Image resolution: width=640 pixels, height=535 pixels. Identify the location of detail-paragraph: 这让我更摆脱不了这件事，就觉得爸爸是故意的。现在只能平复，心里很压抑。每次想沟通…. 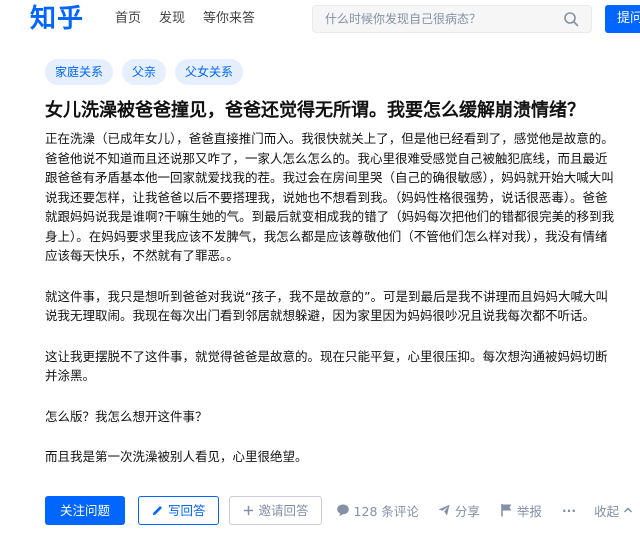
(326, 366).